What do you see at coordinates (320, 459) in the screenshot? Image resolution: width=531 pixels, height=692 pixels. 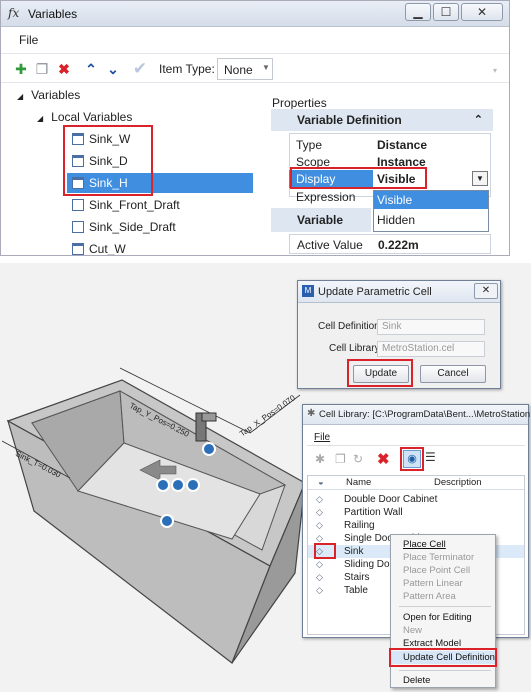 I see `new-cell-icon: ✱` at bounding box center [320, 459].